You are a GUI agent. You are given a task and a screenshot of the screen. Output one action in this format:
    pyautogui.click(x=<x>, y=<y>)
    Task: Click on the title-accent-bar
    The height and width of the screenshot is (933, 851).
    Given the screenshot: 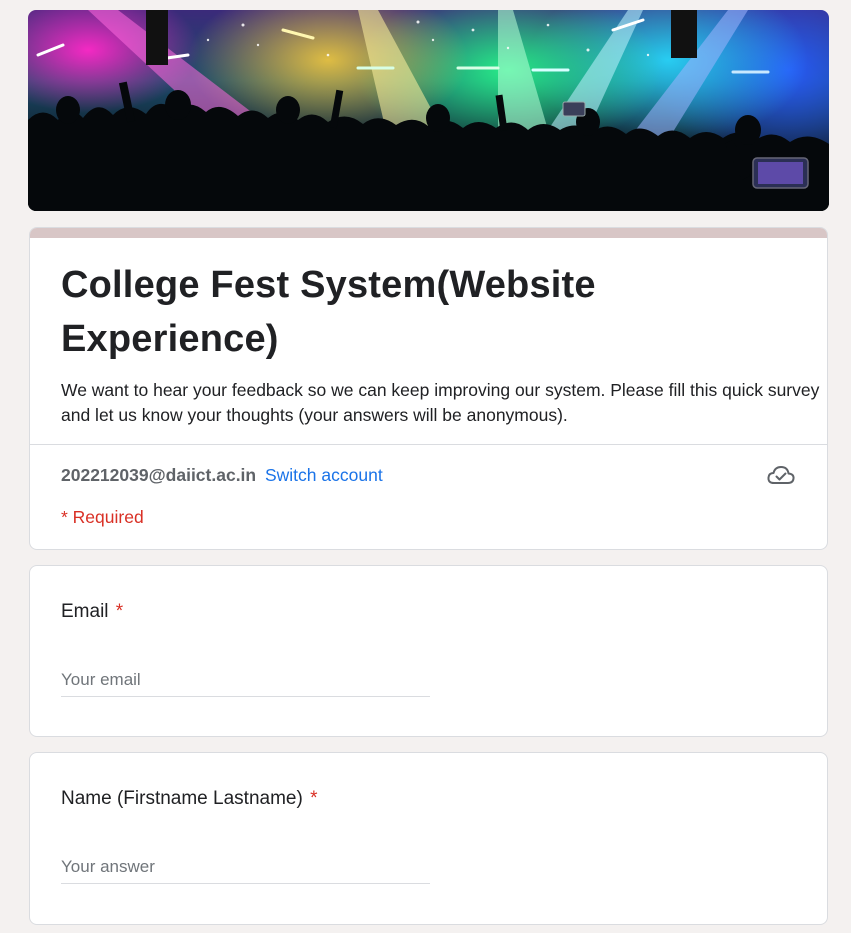 What is the action you would take?
    pyautogui.click(x=428, y=233)
    